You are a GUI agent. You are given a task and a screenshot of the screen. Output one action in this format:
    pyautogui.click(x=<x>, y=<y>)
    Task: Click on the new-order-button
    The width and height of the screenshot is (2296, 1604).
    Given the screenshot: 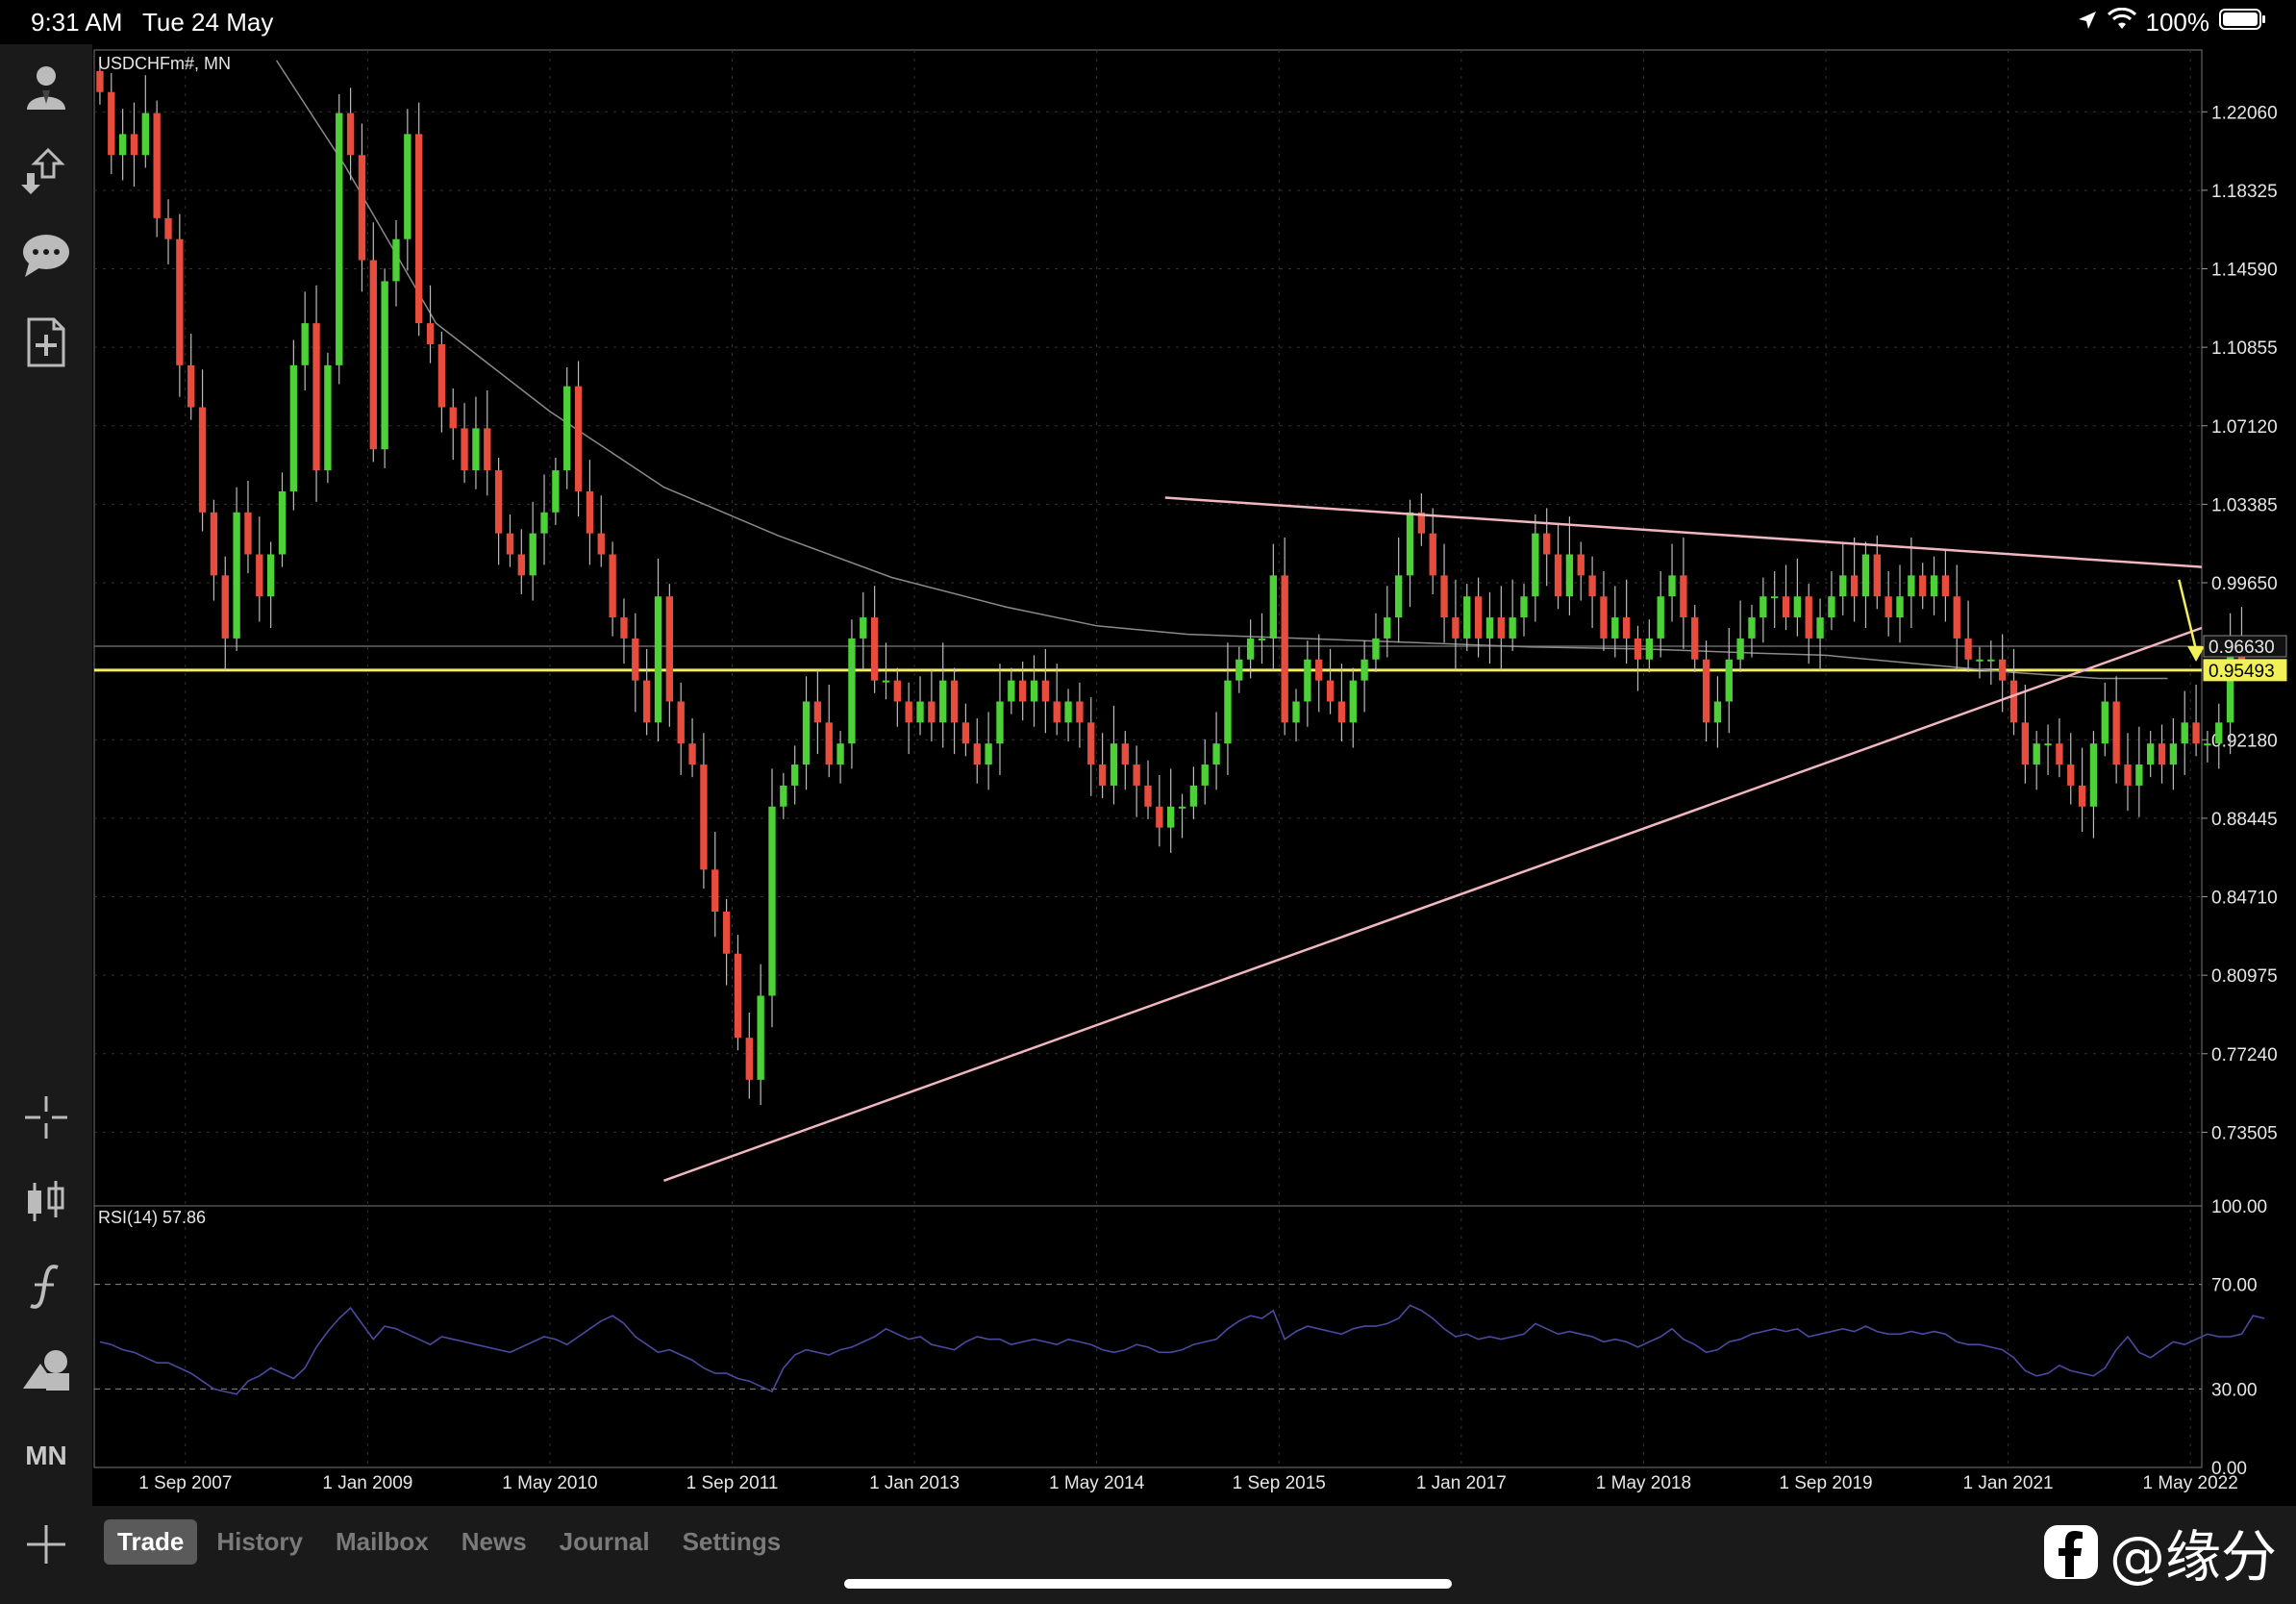 What is the action you would take?
    pyautogui.click(x=46, y=342)
    